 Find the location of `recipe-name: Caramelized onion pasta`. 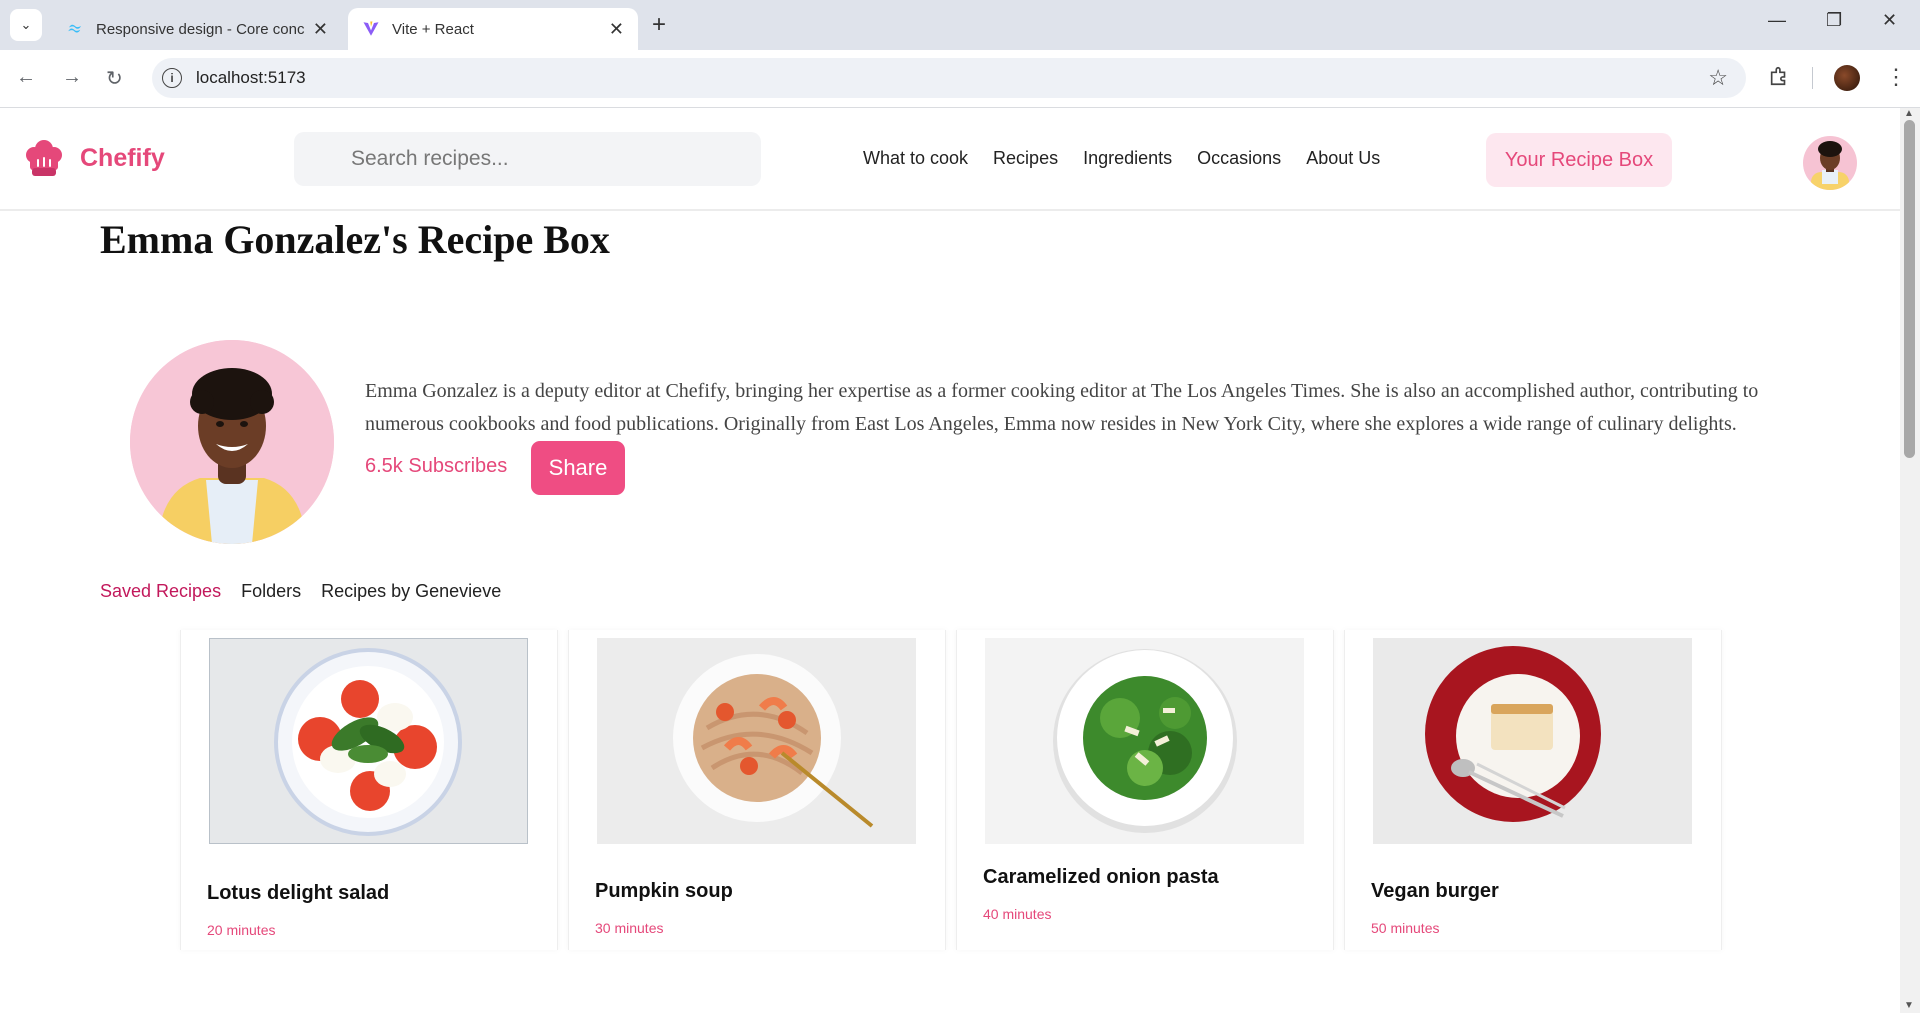

recipe-name: Caramelized onion pasta is located at coordinates (1101, 877).